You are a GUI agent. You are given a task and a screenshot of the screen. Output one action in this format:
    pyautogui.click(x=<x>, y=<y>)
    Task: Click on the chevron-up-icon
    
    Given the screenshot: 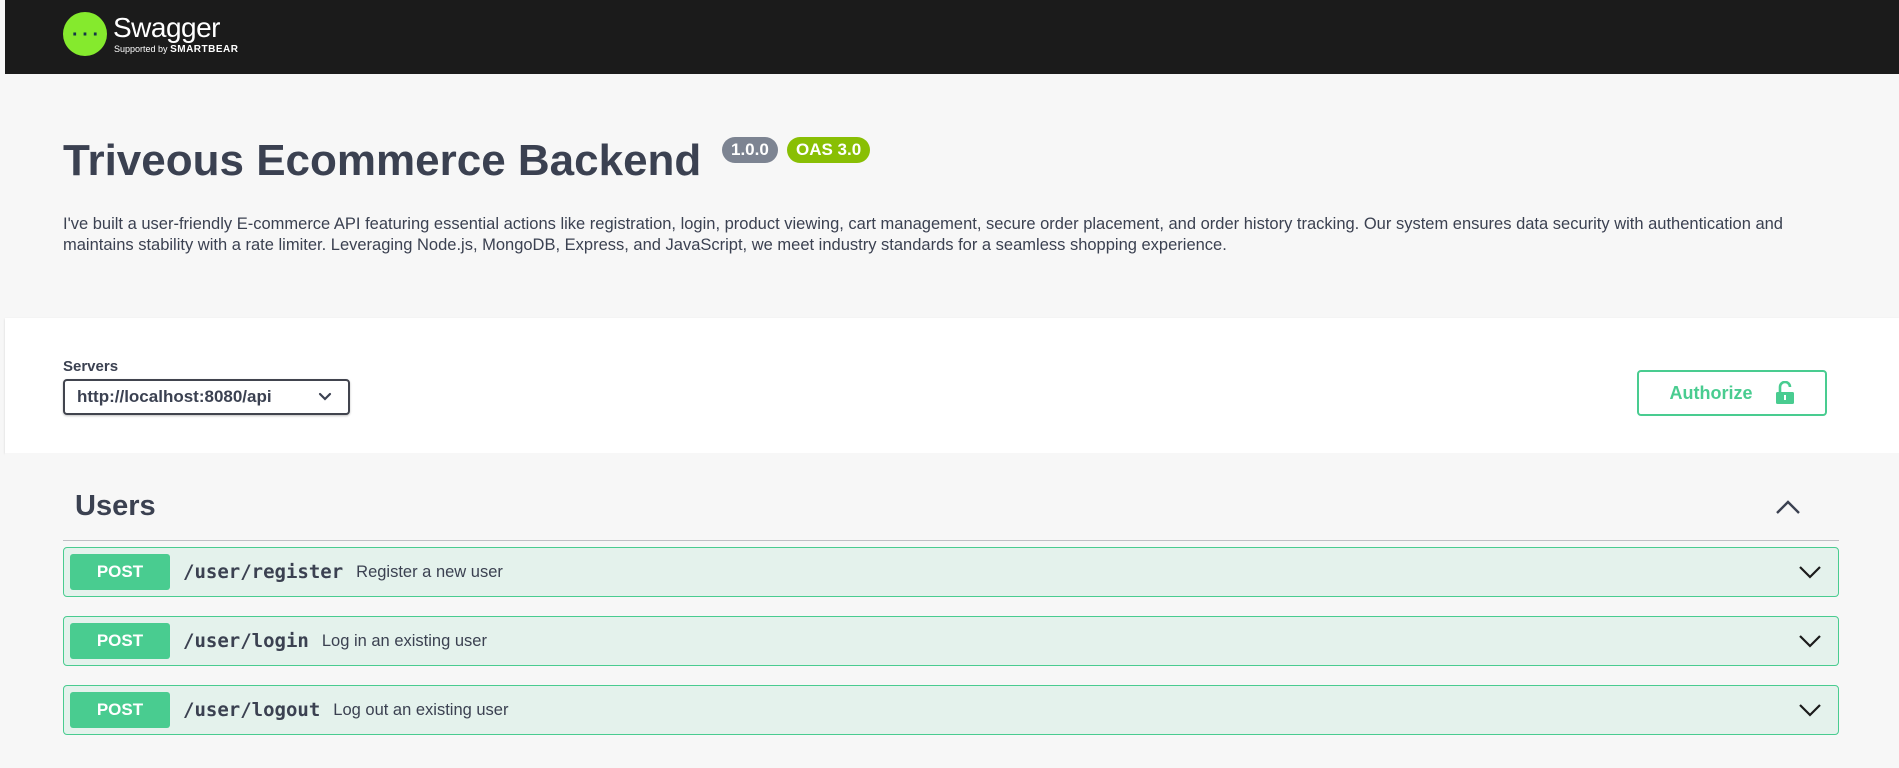 What is the action you would take?
    pyautogui.click(x=1788, y=507)
    